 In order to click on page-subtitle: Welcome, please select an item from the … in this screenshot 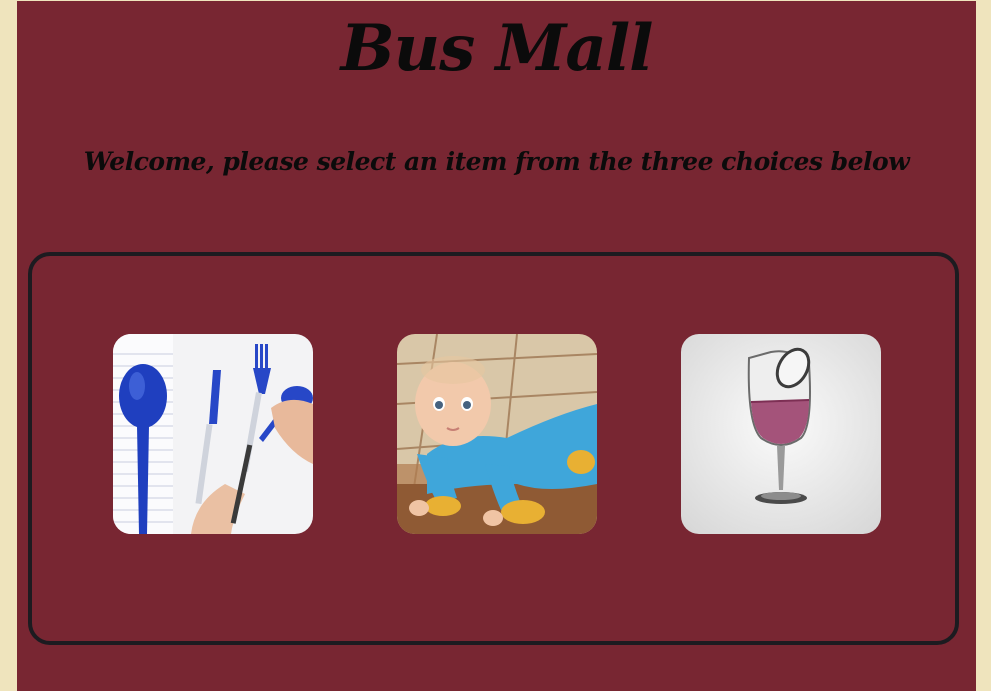, I will do `click(496, 161)`.